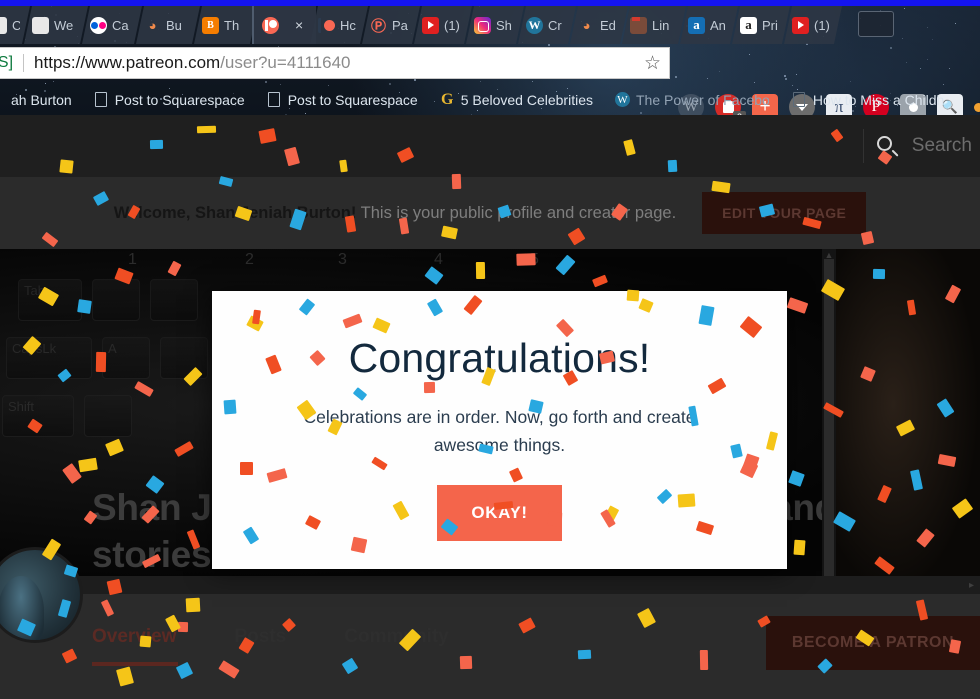  I want to click on tab-overview: Overview, so click(145, 646).